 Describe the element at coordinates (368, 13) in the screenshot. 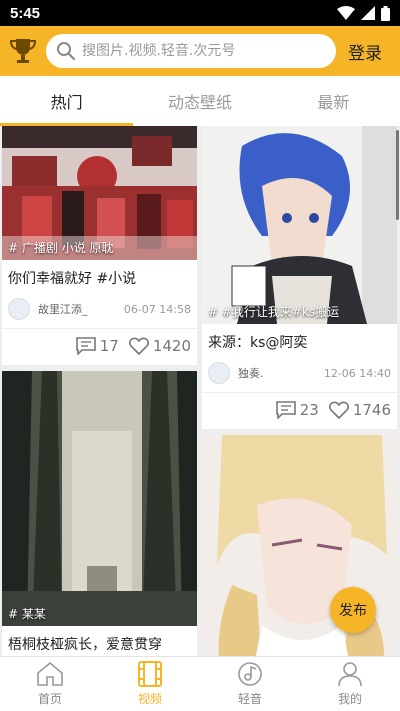

I see `signal-icon` at that location.